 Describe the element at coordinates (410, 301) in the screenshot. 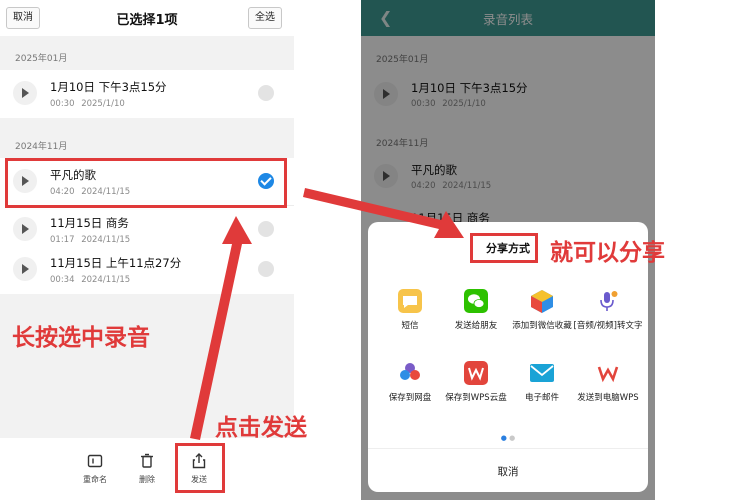

I see `sms-icon` at that location.